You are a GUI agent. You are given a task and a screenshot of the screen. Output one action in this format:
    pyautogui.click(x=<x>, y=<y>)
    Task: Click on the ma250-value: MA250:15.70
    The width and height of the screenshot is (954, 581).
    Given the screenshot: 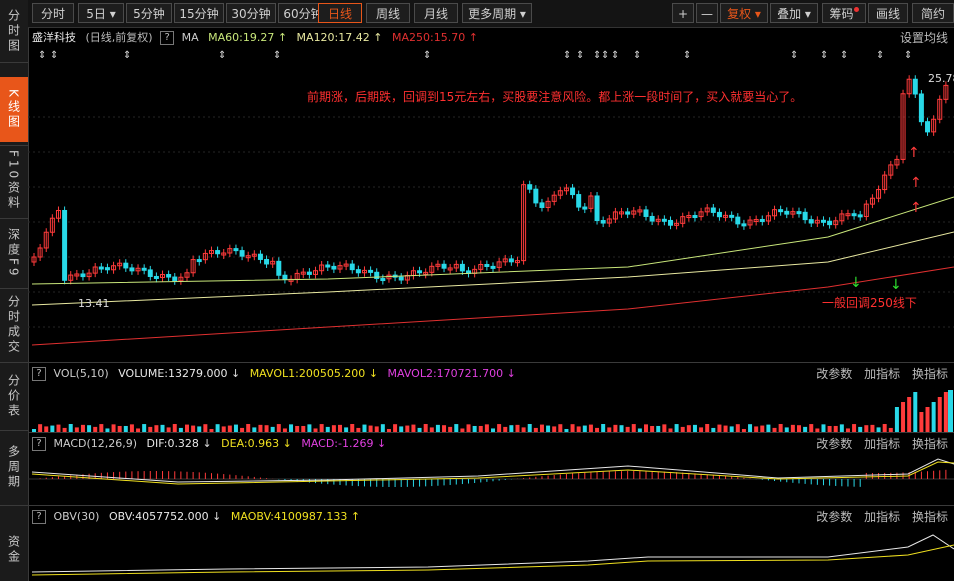 What is the action you would take?
    pyautogui.click(x=428, y=37)
    